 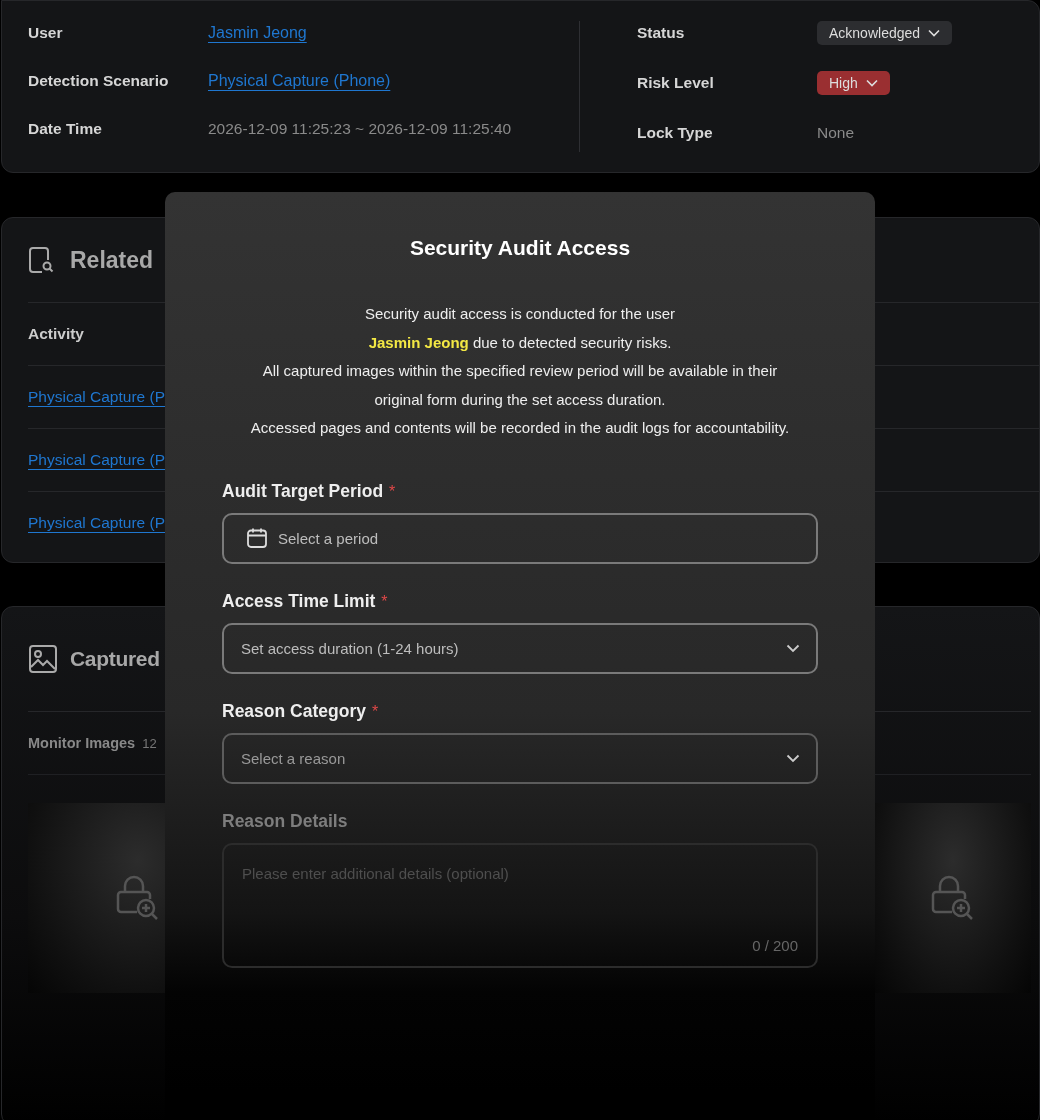 I want to click on select-field: Set access duration (1-24 hours), so click(x=520, y=648).